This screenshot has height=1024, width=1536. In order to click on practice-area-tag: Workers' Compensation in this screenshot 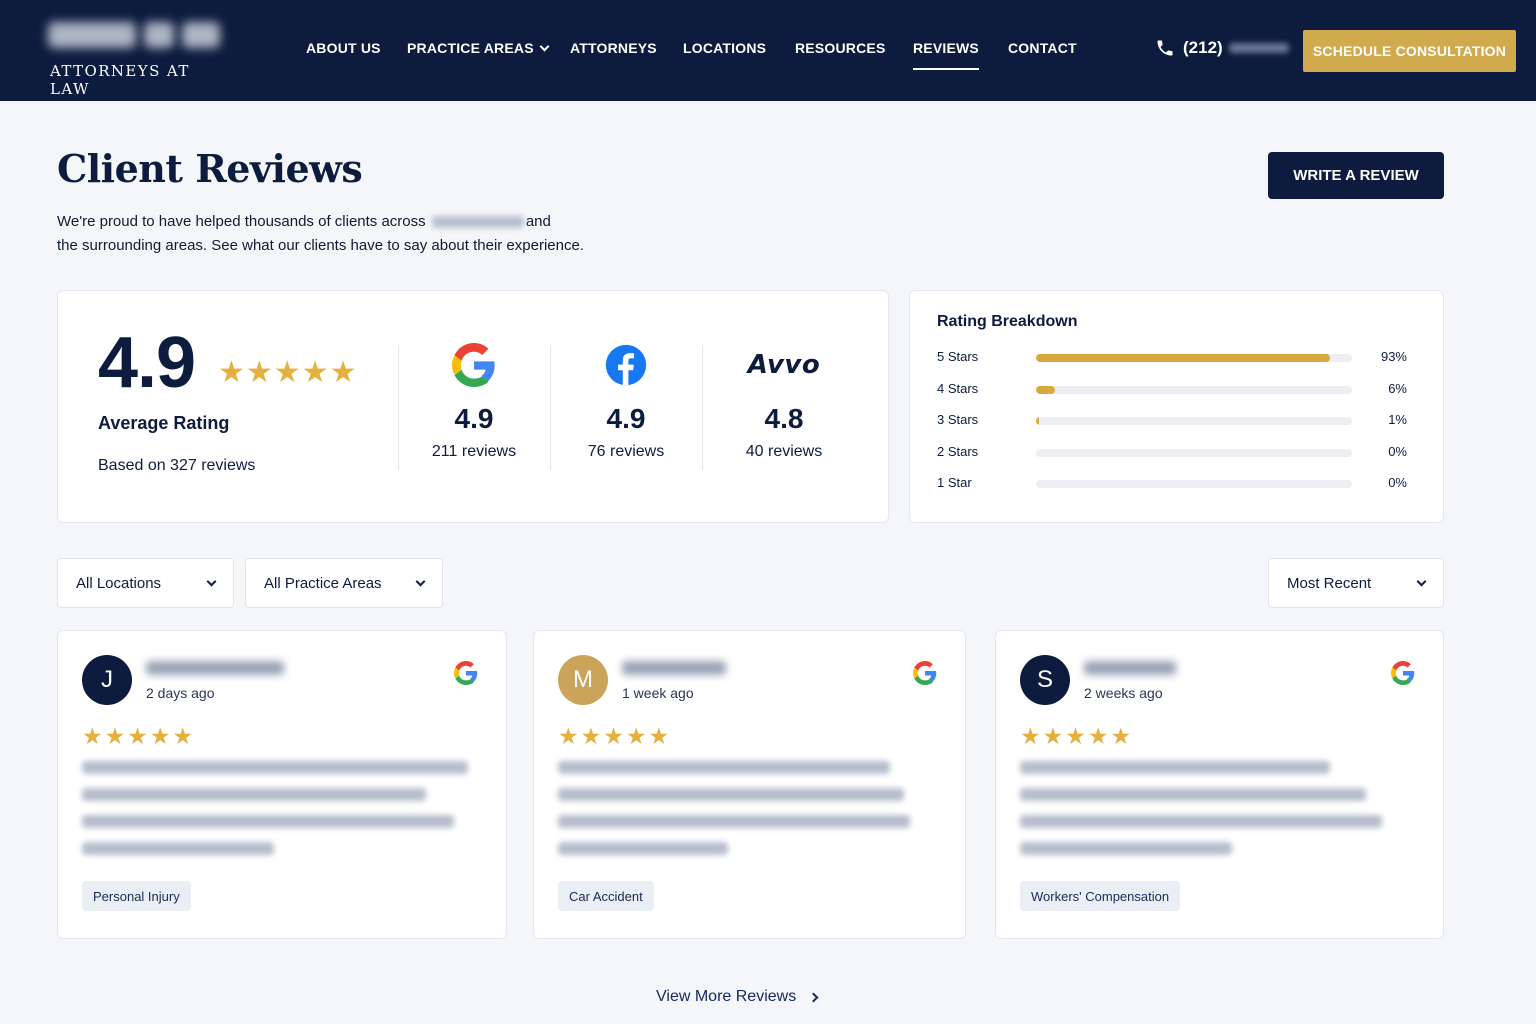, I will do `click(1100, 896)`.